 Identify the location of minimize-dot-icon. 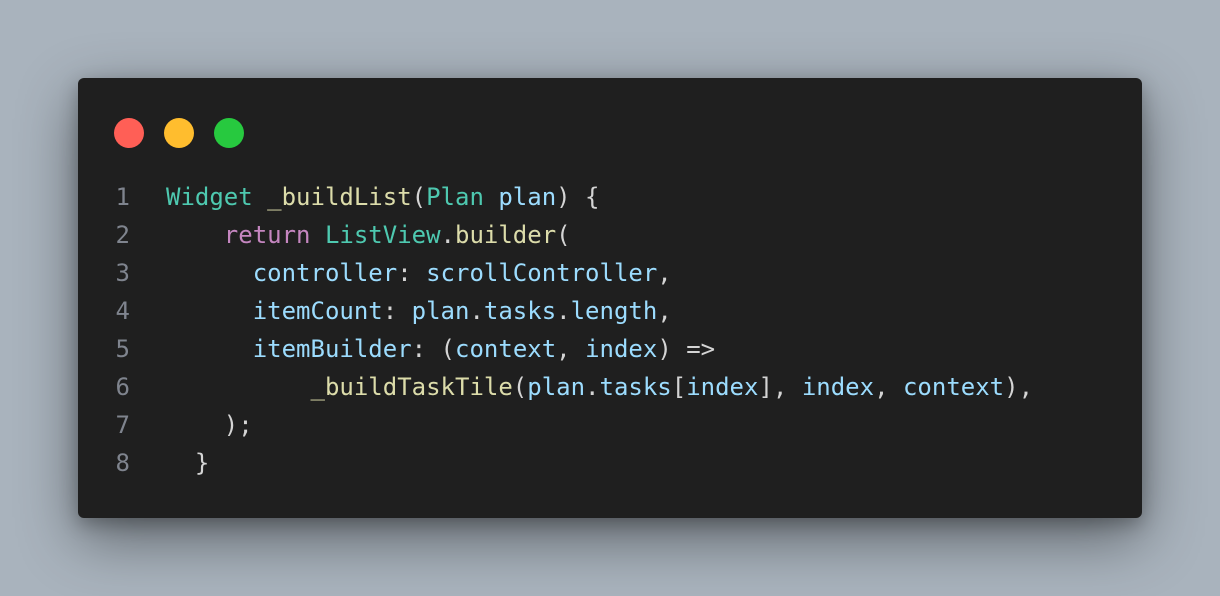
(179, 133).